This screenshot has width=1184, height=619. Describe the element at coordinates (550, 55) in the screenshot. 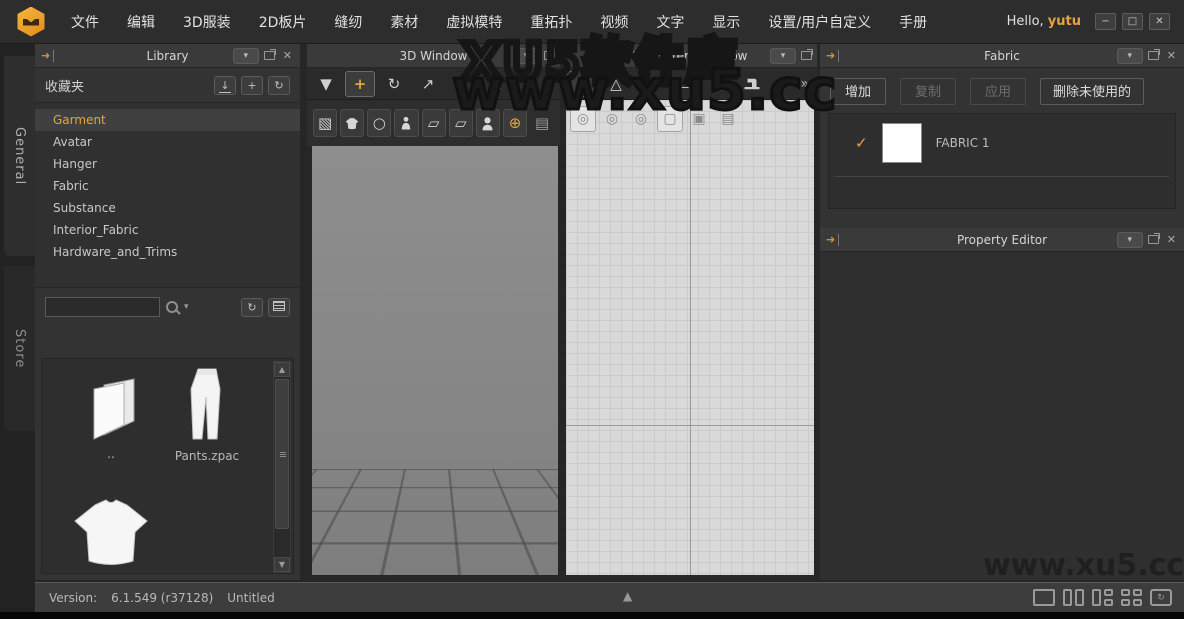

I see `3d-window-popout-button` at that location.